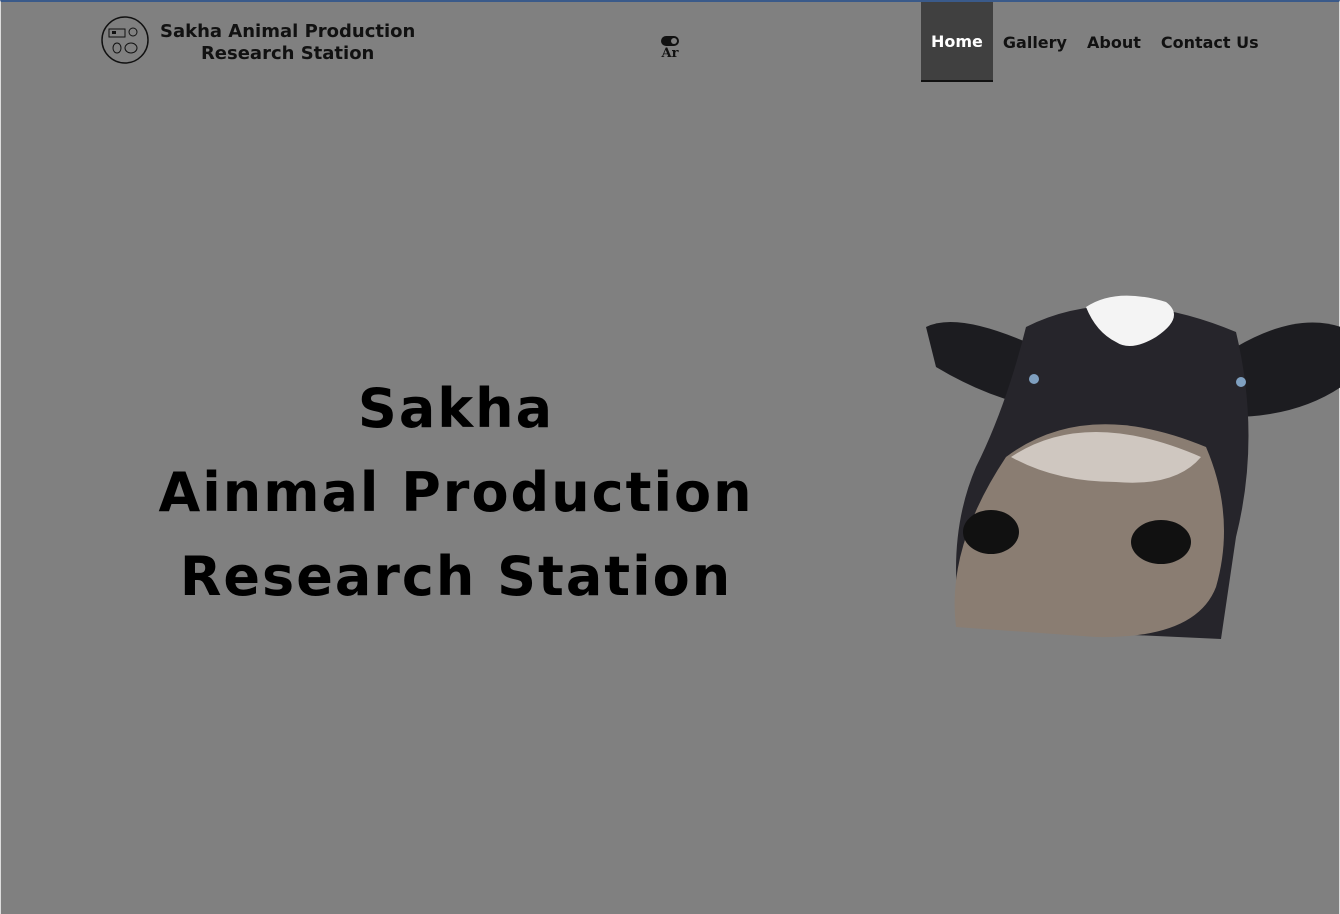 This screenshot has width=1340, height=914. I want to click on nav-about: About, so click(1114, 42).